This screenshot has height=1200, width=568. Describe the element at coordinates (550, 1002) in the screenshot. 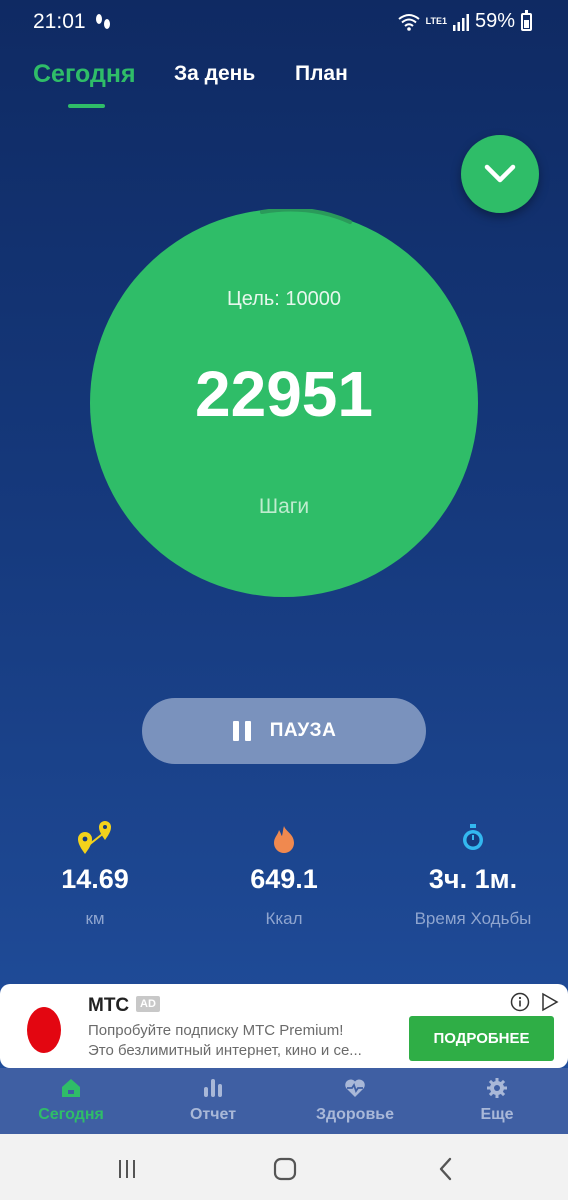

I see `adchoices-icon` at that location.